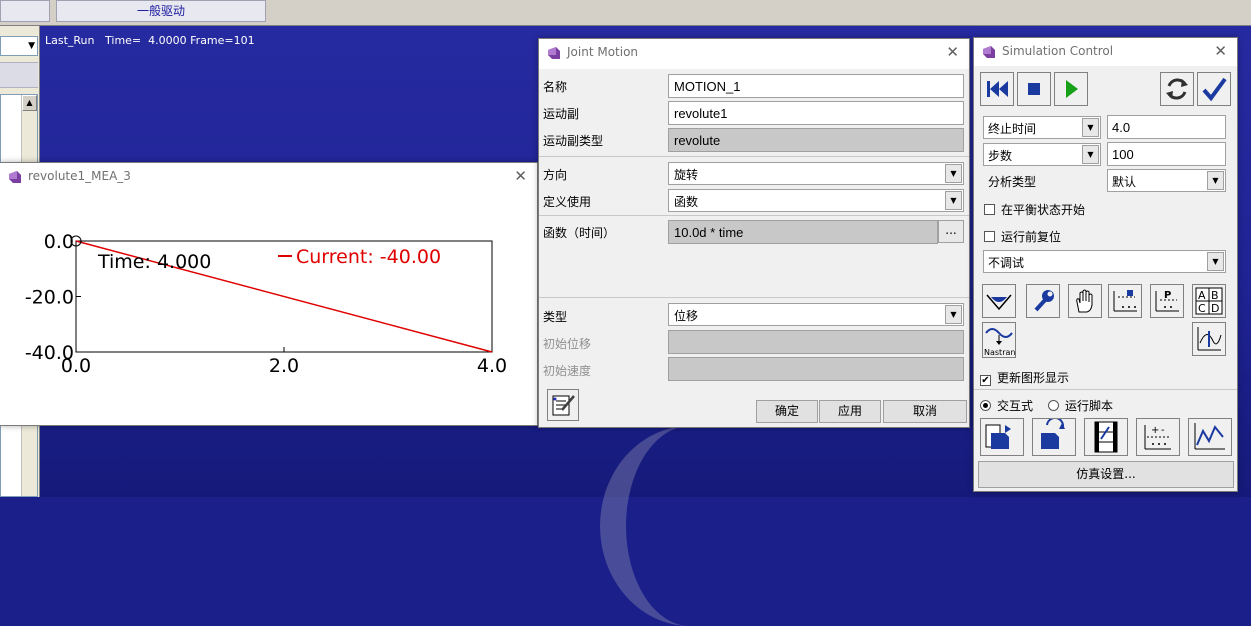 Image resolution: width=1251 pixels, height=626 pixels. What do you see at coordinates (985, 380) in the screenshot?
I see `checkbox-box: ✔` at bounding box center [985, 380].